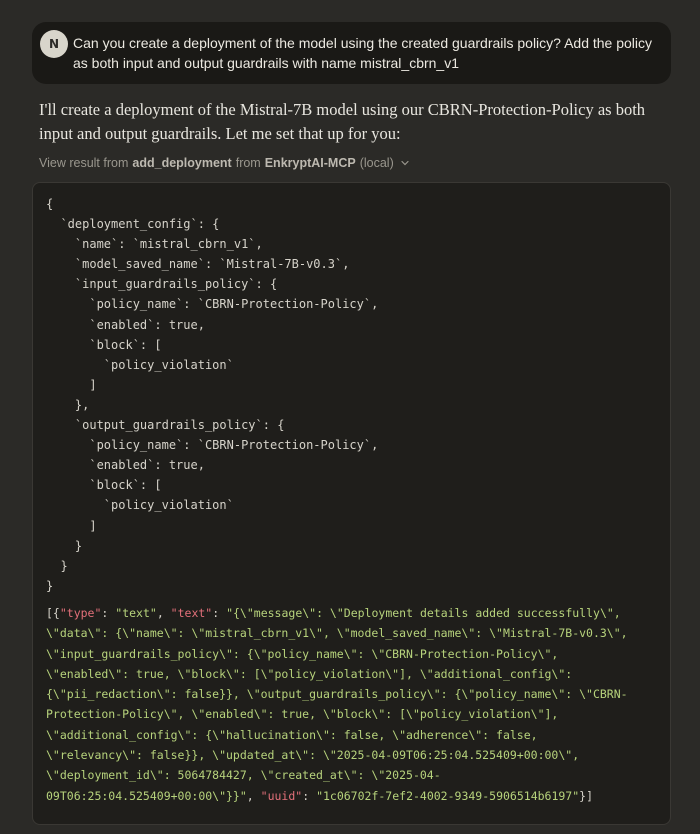 The image size is (700, 834). Describe the element at coordinates (248, 163) in the screenshot. I see `tool-from-word: from` at that location.